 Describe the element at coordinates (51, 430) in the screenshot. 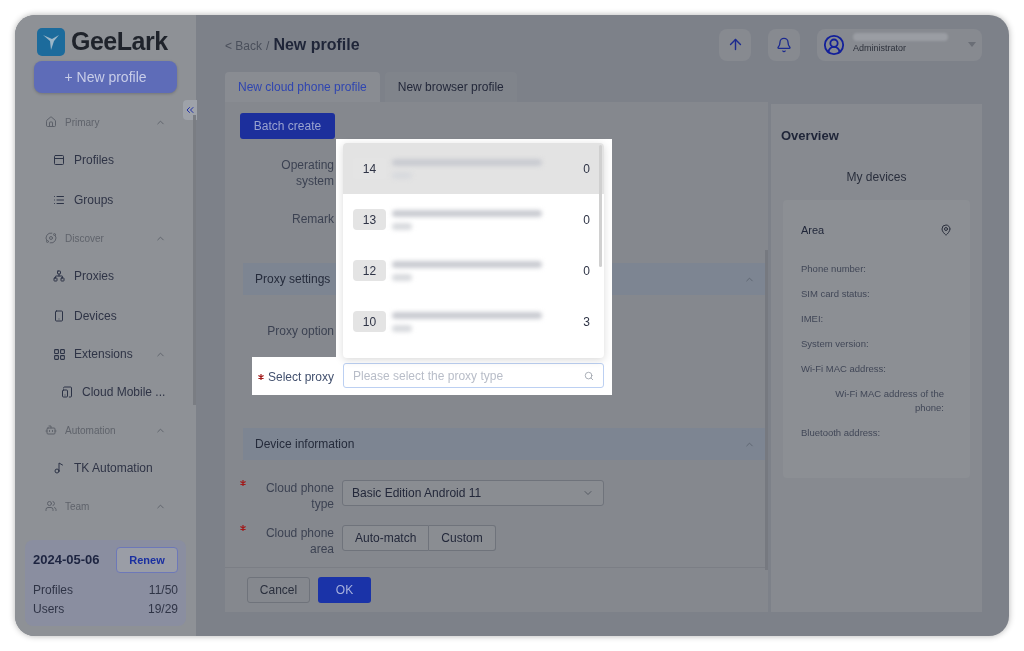

I see `robot-icon` at that location.